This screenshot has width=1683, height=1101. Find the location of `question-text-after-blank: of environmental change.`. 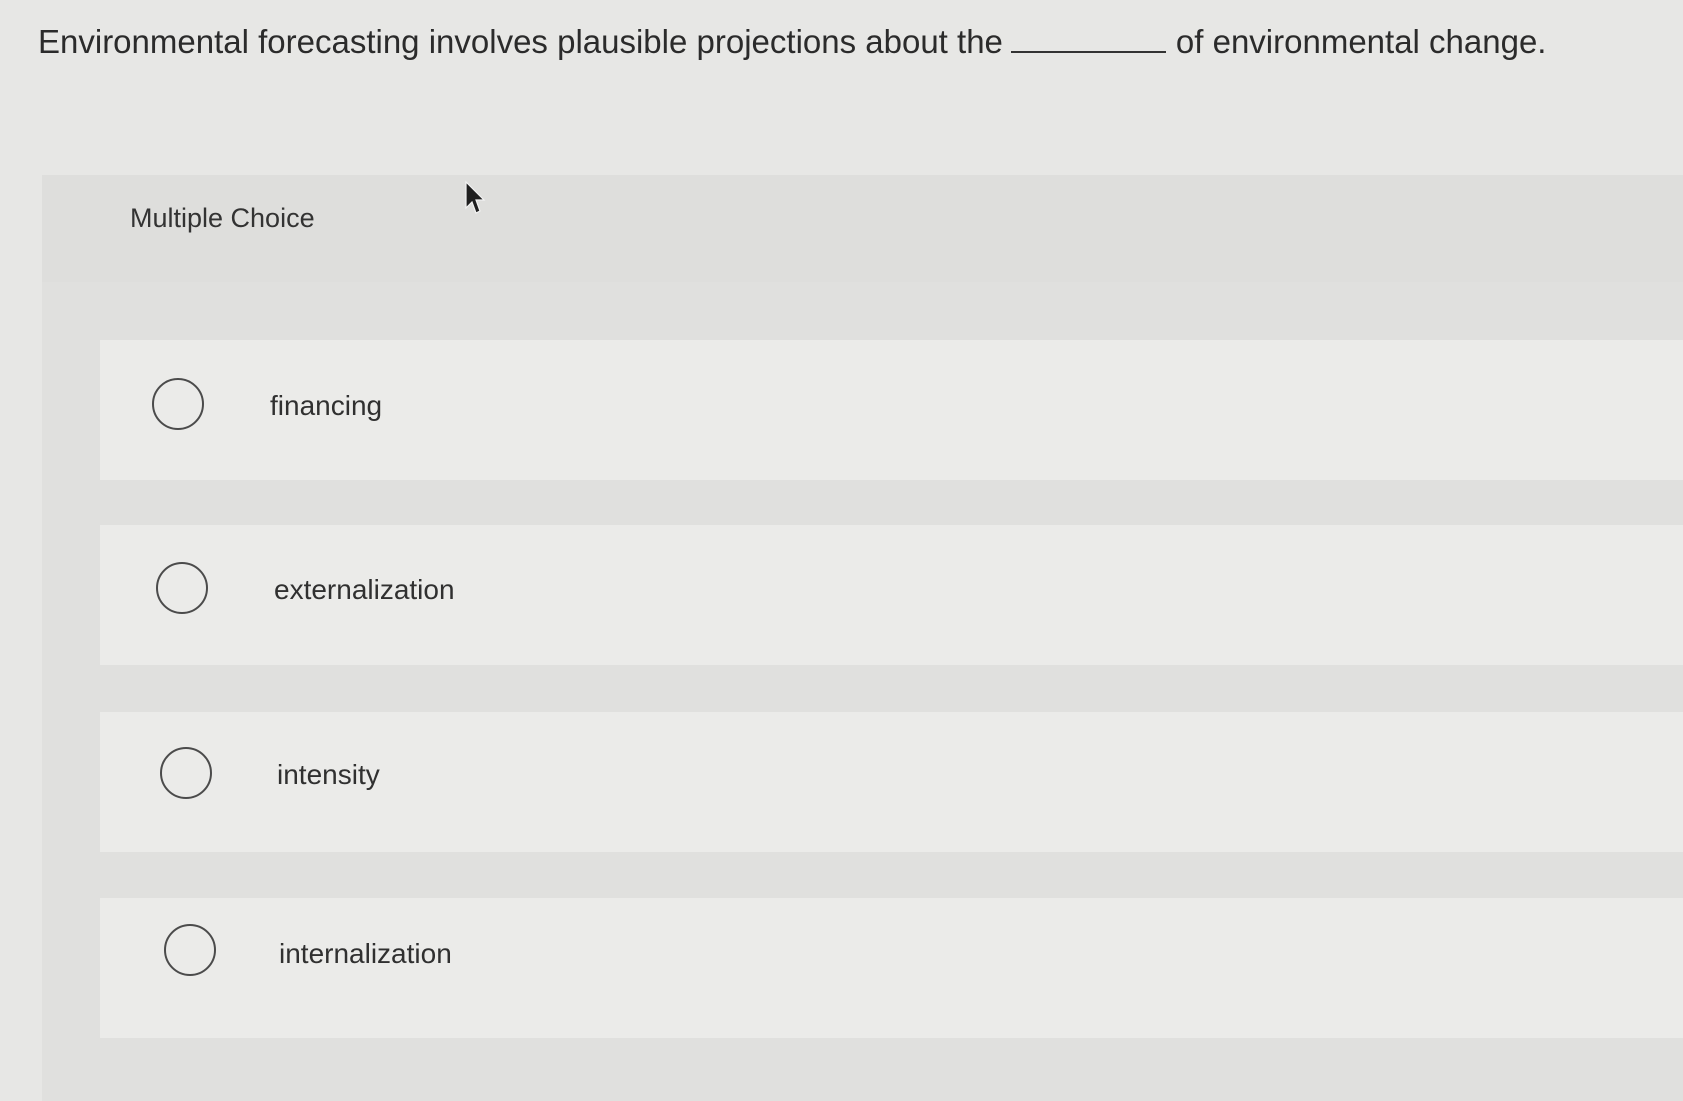

question-text-after-blank: of environmental change. is located at coordinates (1361, 41).